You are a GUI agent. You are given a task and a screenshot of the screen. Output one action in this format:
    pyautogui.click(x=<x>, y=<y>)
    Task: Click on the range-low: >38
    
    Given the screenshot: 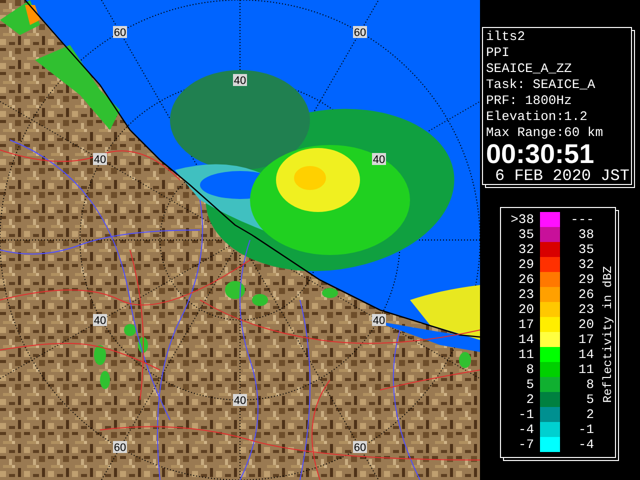 What is the action you would take?
    pyautogui.click(x=522, y=219)
    